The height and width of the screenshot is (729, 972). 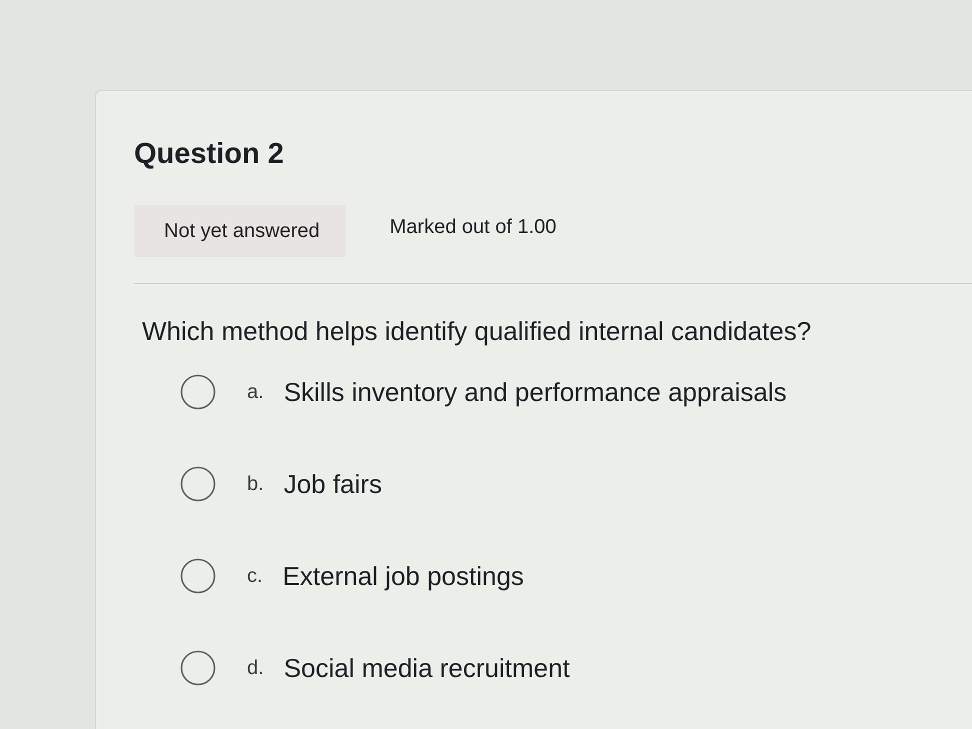 What do you see at coordinates (473, 227) in the screenshot?
I see `mark-label: Marked out of 1.00` at bounding box center [473, 227].